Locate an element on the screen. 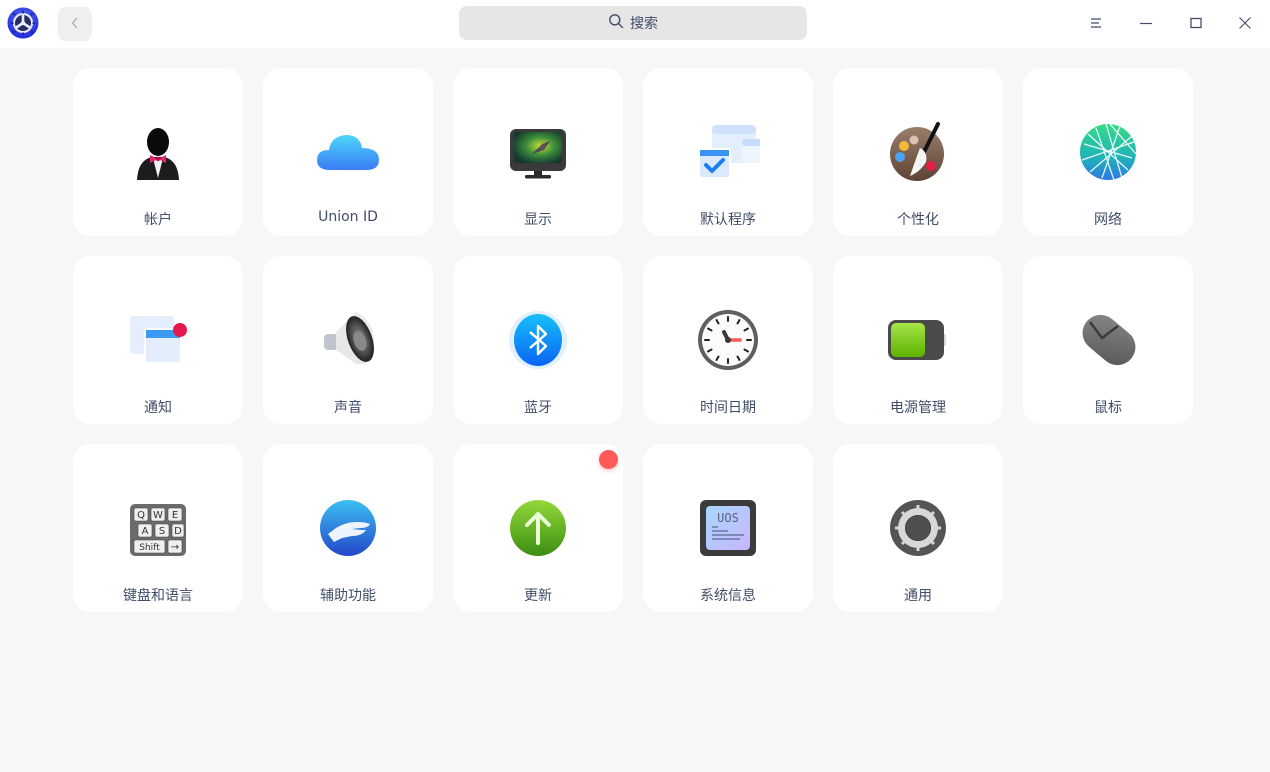 The width and height of the screenshot is (1270, 772). minimize-icon is located at coordinates (1146, 24).